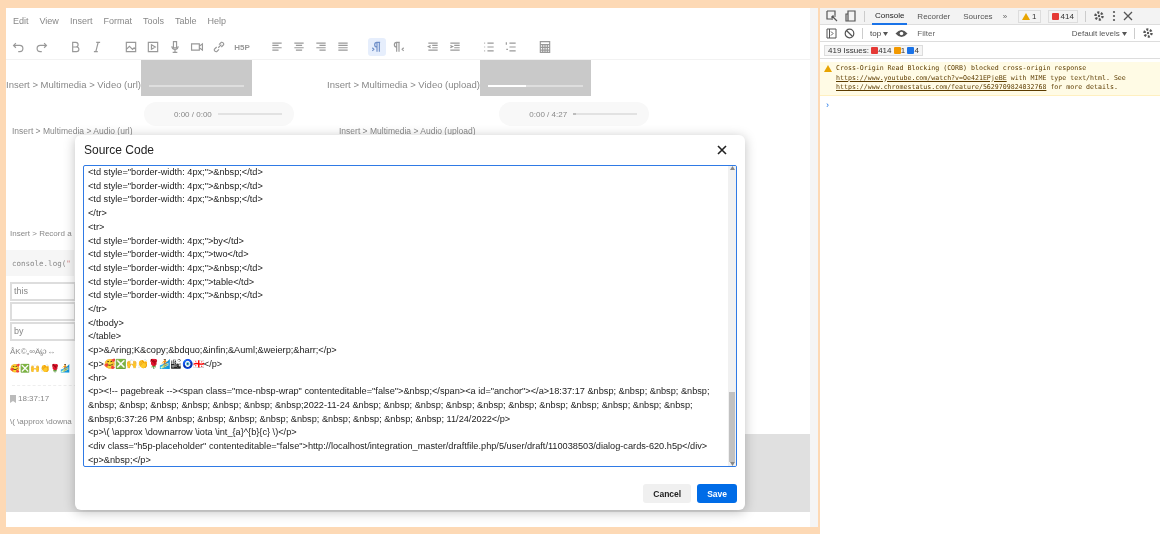 The width and height of the screenshot is (1160, 534). Describe the element at coordinates (321, 47) in the screenshot. I see `align-right-icon` at that location.